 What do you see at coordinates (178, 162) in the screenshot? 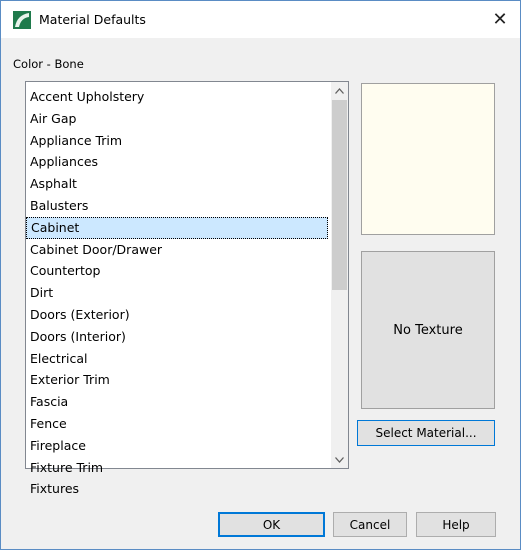
I see `list-item: Appliances` at bounding box center [178, 162].